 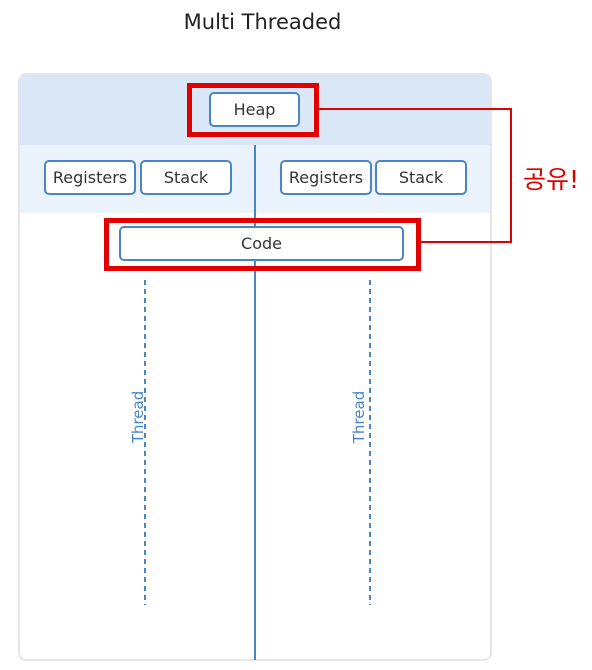 I want to click on code-highlight, so click(x=262, y=244).